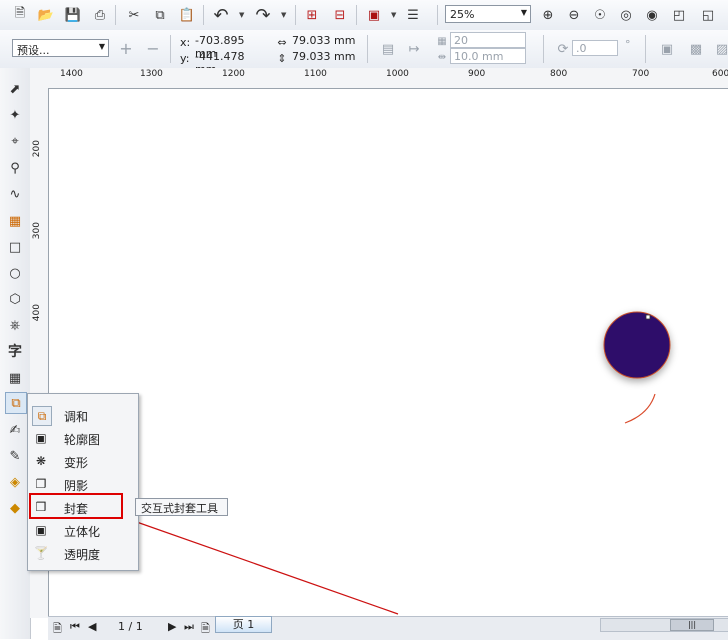  I want to click on last-page-icon: ⏭, so click(189, 627).